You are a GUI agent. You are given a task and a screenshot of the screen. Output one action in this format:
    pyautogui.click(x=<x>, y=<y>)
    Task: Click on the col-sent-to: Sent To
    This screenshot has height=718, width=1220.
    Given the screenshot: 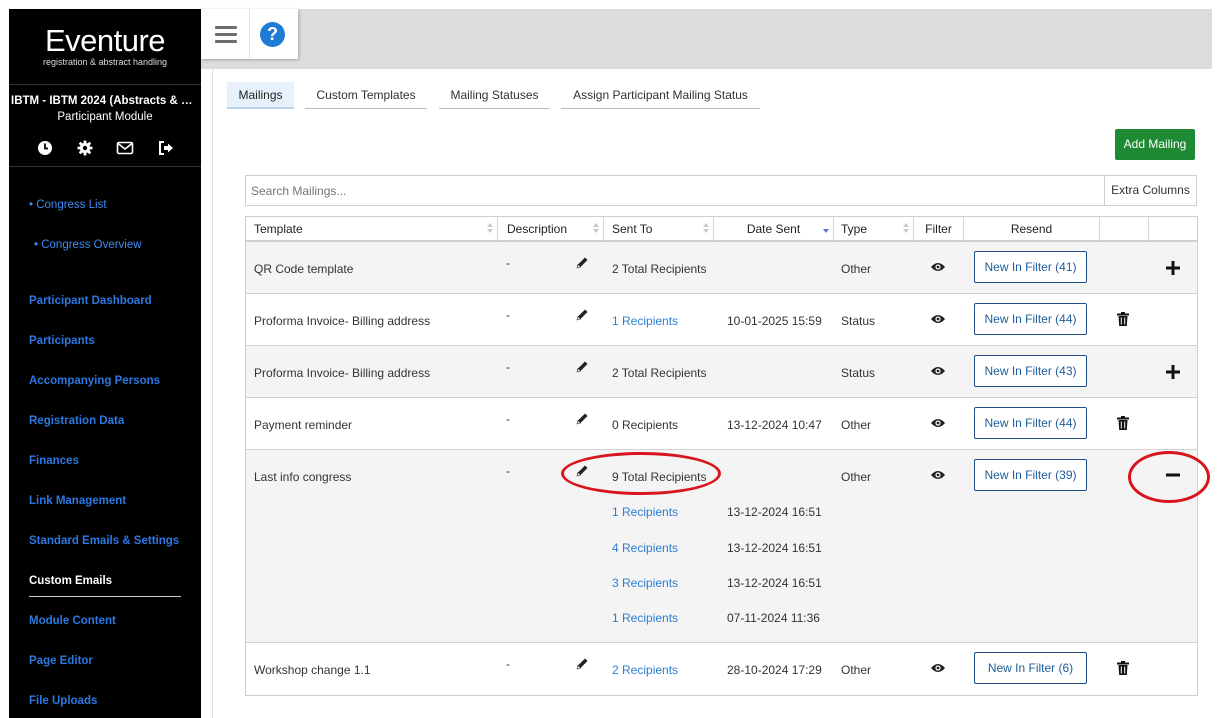 What is the action you would take?
    pyautogui.click(x=659, y=229)
    